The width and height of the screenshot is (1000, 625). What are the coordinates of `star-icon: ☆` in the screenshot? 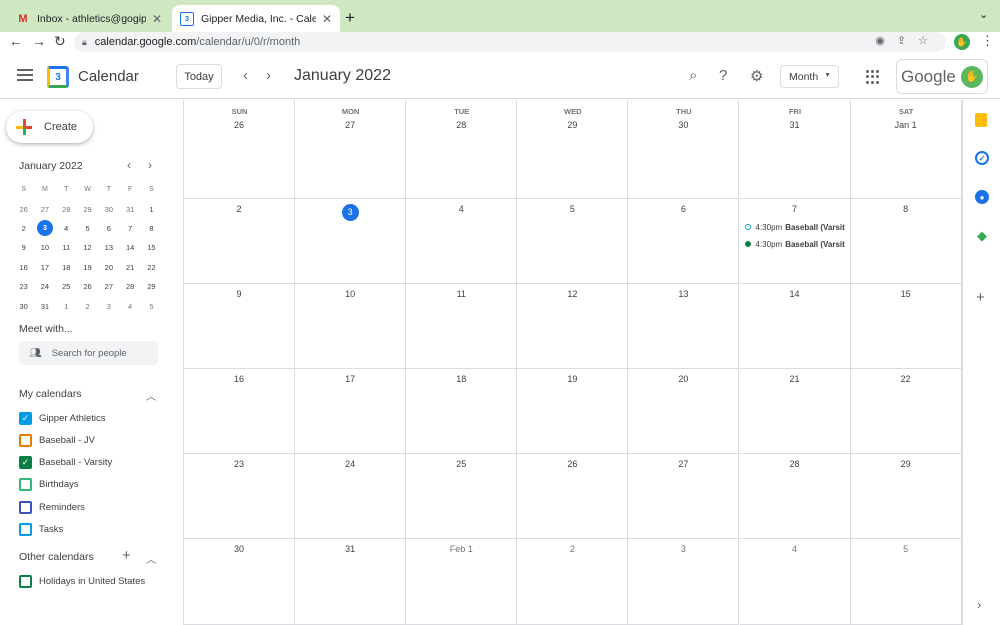 It's located at (929, 41).